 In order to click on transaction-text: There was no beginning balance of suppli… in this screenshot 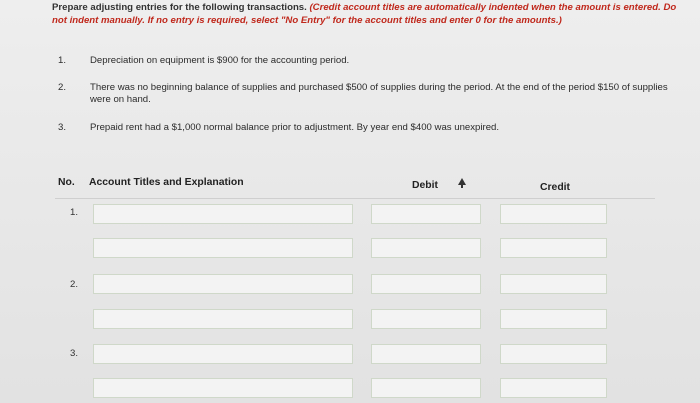, I will do `click(379, 93)`.